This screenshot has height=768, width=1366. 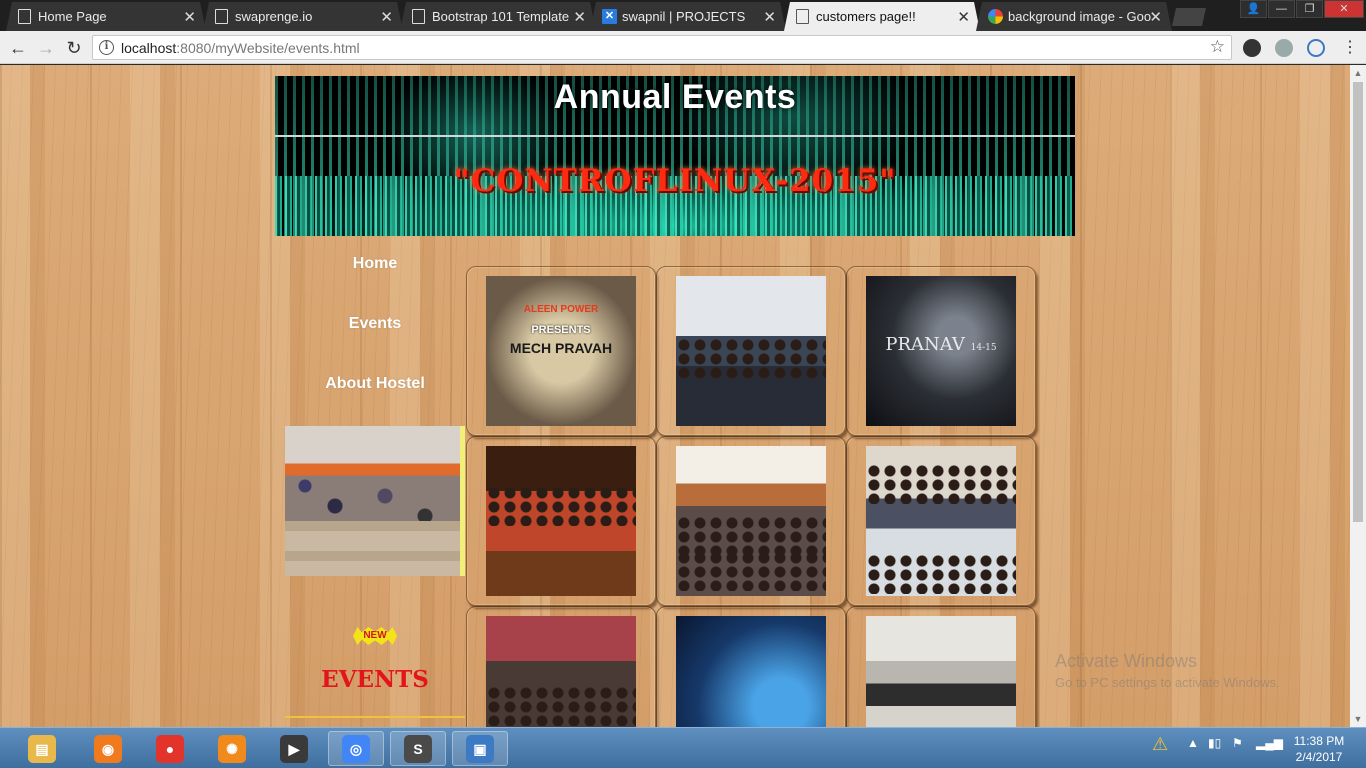 I want to click on poster-title-text: PRANAV, so click(x=925, y=344).